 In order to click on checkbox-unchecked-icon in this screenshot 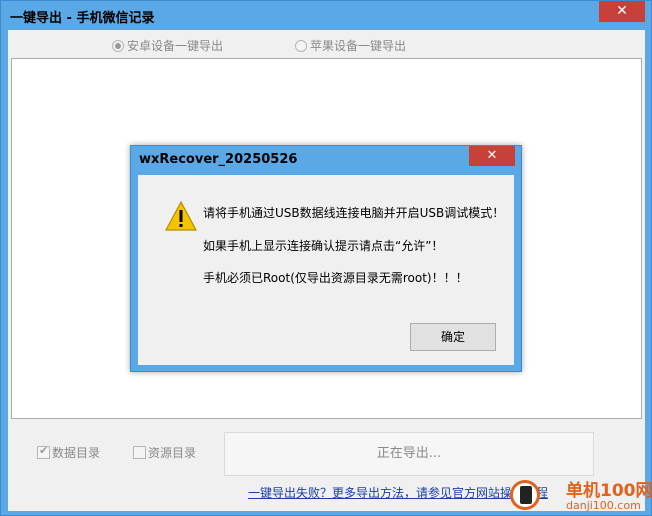, I will do `click(139, 452)`.